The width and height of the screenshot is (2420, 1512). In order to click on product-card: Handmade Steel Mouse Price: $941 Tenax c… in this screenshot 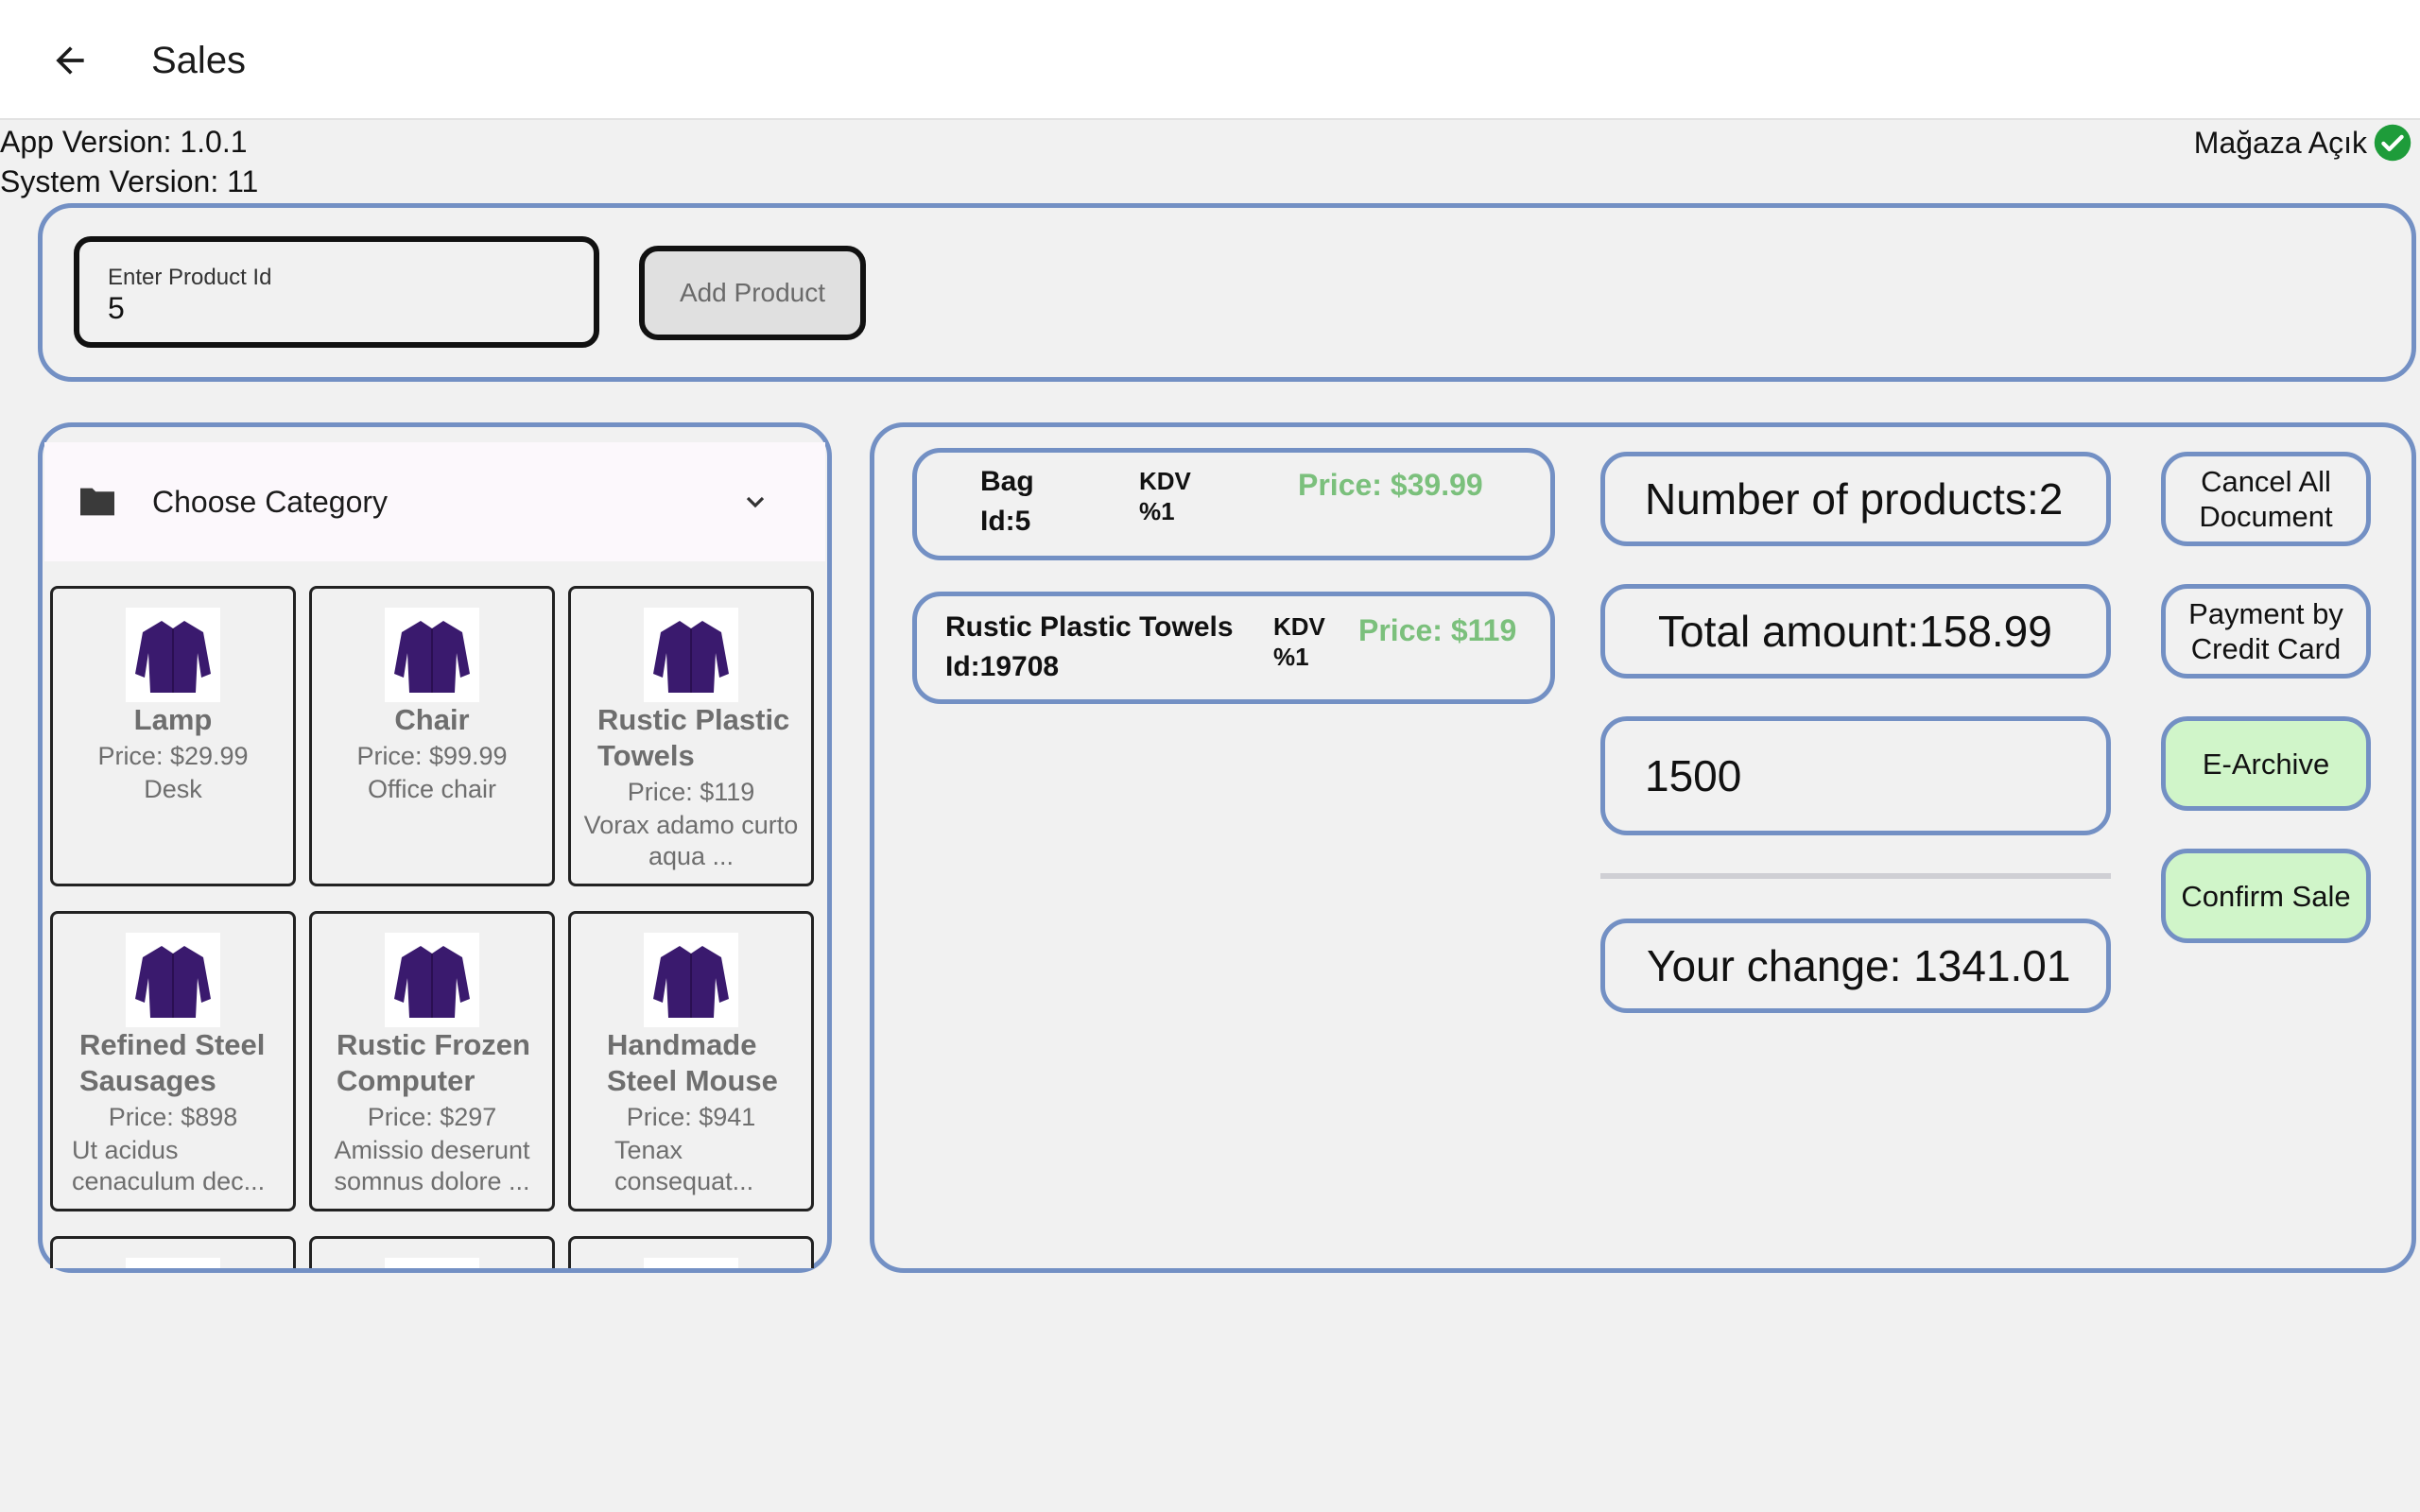, I will do `click(691, 1061)`.